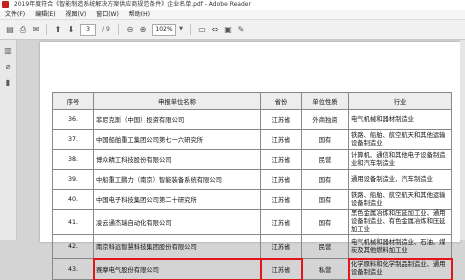 The width and height of the screenshot is (465, 280). What do you see at coordinates (177, 268) in the screenshot?
I see `cell-name-highlighted: 赛摩电气股份有限公司` at bounding box center [177, 268].